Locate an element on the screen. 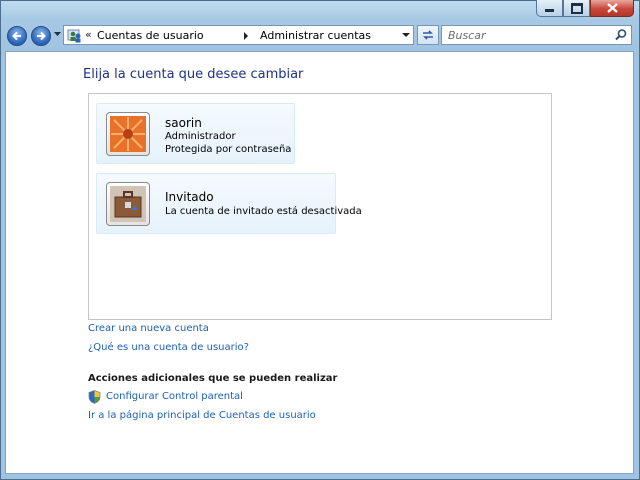 This screenshot has width=640, height=480. parental-controls-link: Configurar Control parental is located at coordinates (174, 396).